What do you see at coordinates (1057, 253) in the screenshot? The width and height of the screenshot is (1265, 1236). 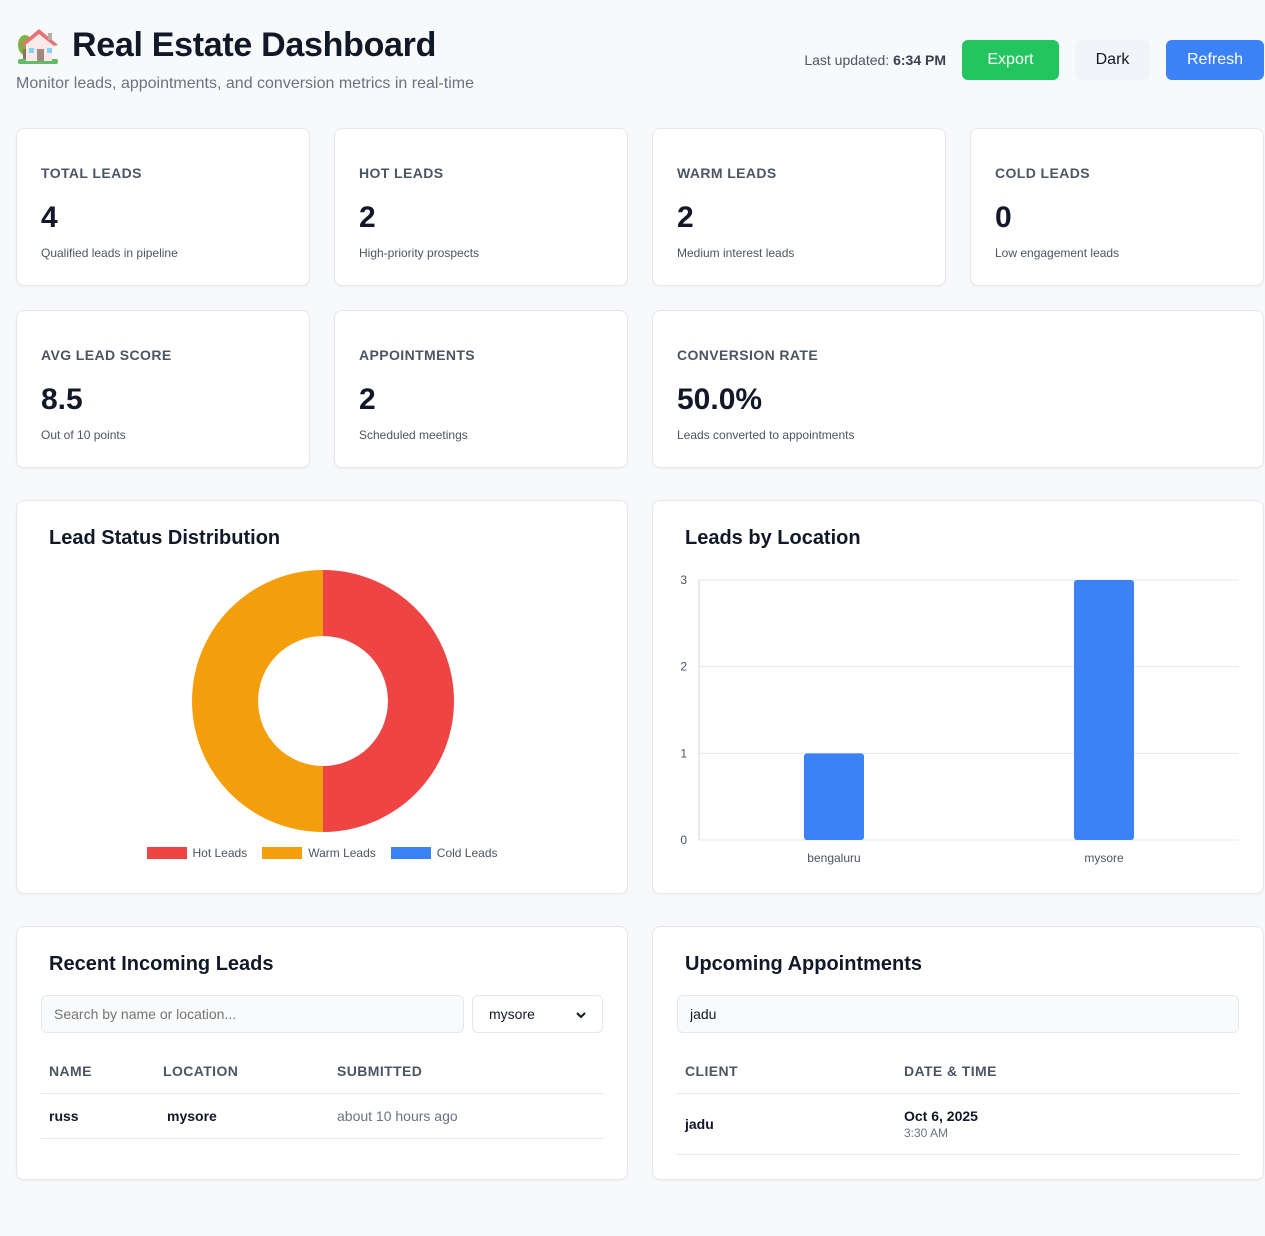 I see `stat-description: Low engagement leads` at bounding box center [1057, 253].